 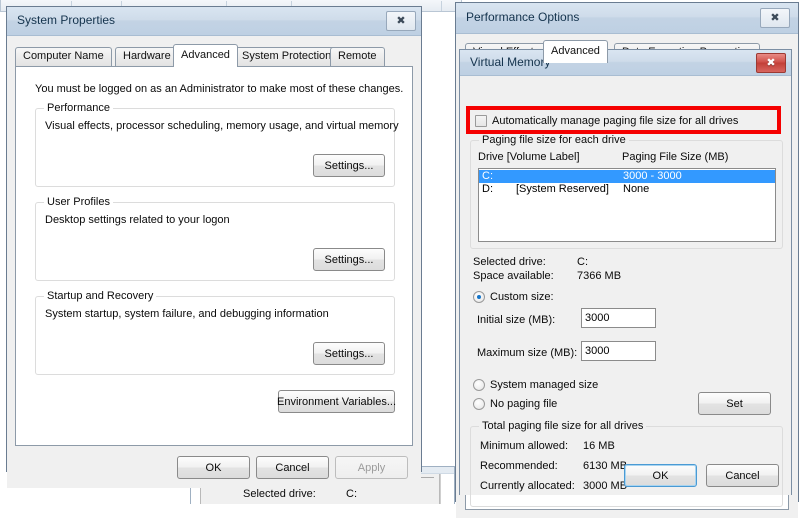 What do you see at coordinates (627, 205) in the screenshot?
I see `drives-listview: C: 3000 - 3000 D: [System Reserved] None` at bounding box center [627, 205].